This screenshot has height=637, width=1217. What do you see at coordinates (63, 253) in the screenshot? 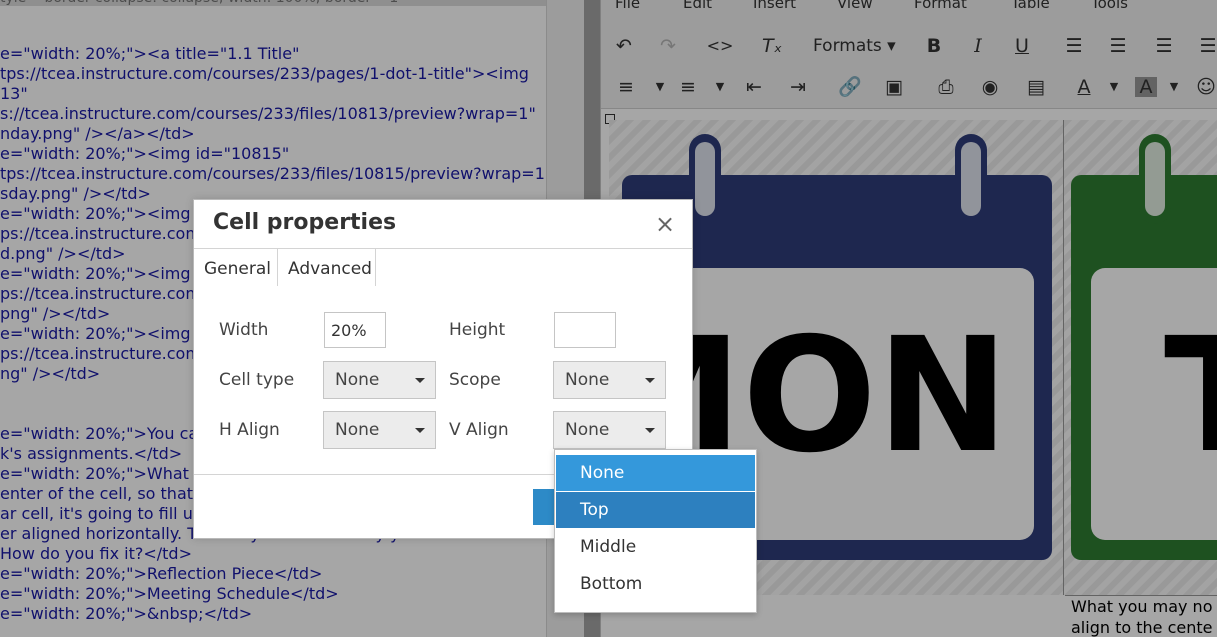
I see `source-line-text: d.png" /></td>` at bounding box center [63, 253].